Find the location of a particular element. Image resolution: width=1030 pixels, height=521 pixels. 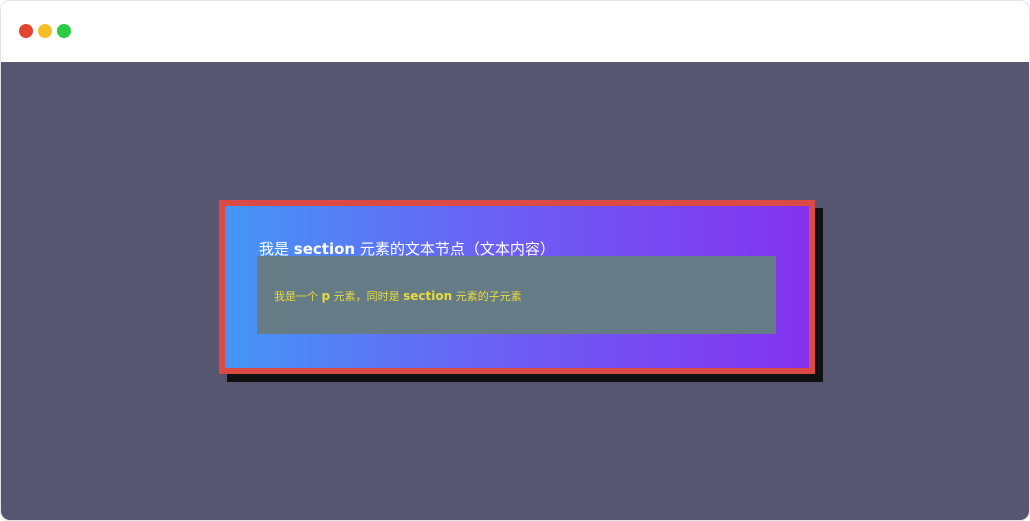

p-text-node: 我是一个 p 元素，同时是 section 元素的子元素 is located at coordinates (398, 296).